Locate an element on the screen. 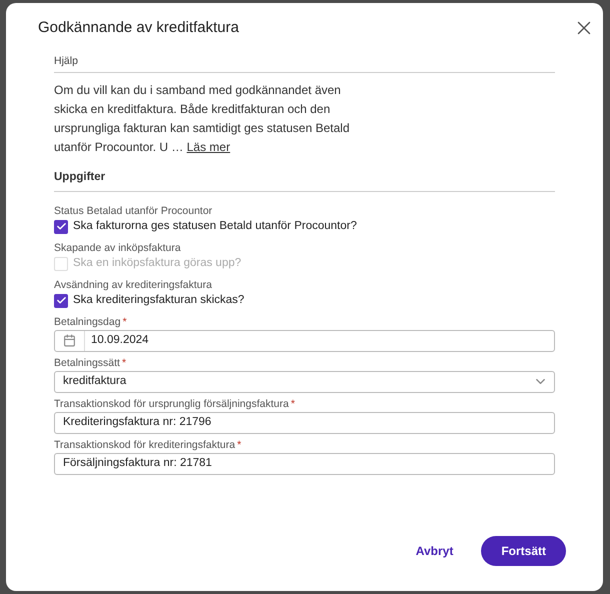 This screenshot has height=594, width=610. cancel-button: Avbryt is located at coordinates (435, 551).